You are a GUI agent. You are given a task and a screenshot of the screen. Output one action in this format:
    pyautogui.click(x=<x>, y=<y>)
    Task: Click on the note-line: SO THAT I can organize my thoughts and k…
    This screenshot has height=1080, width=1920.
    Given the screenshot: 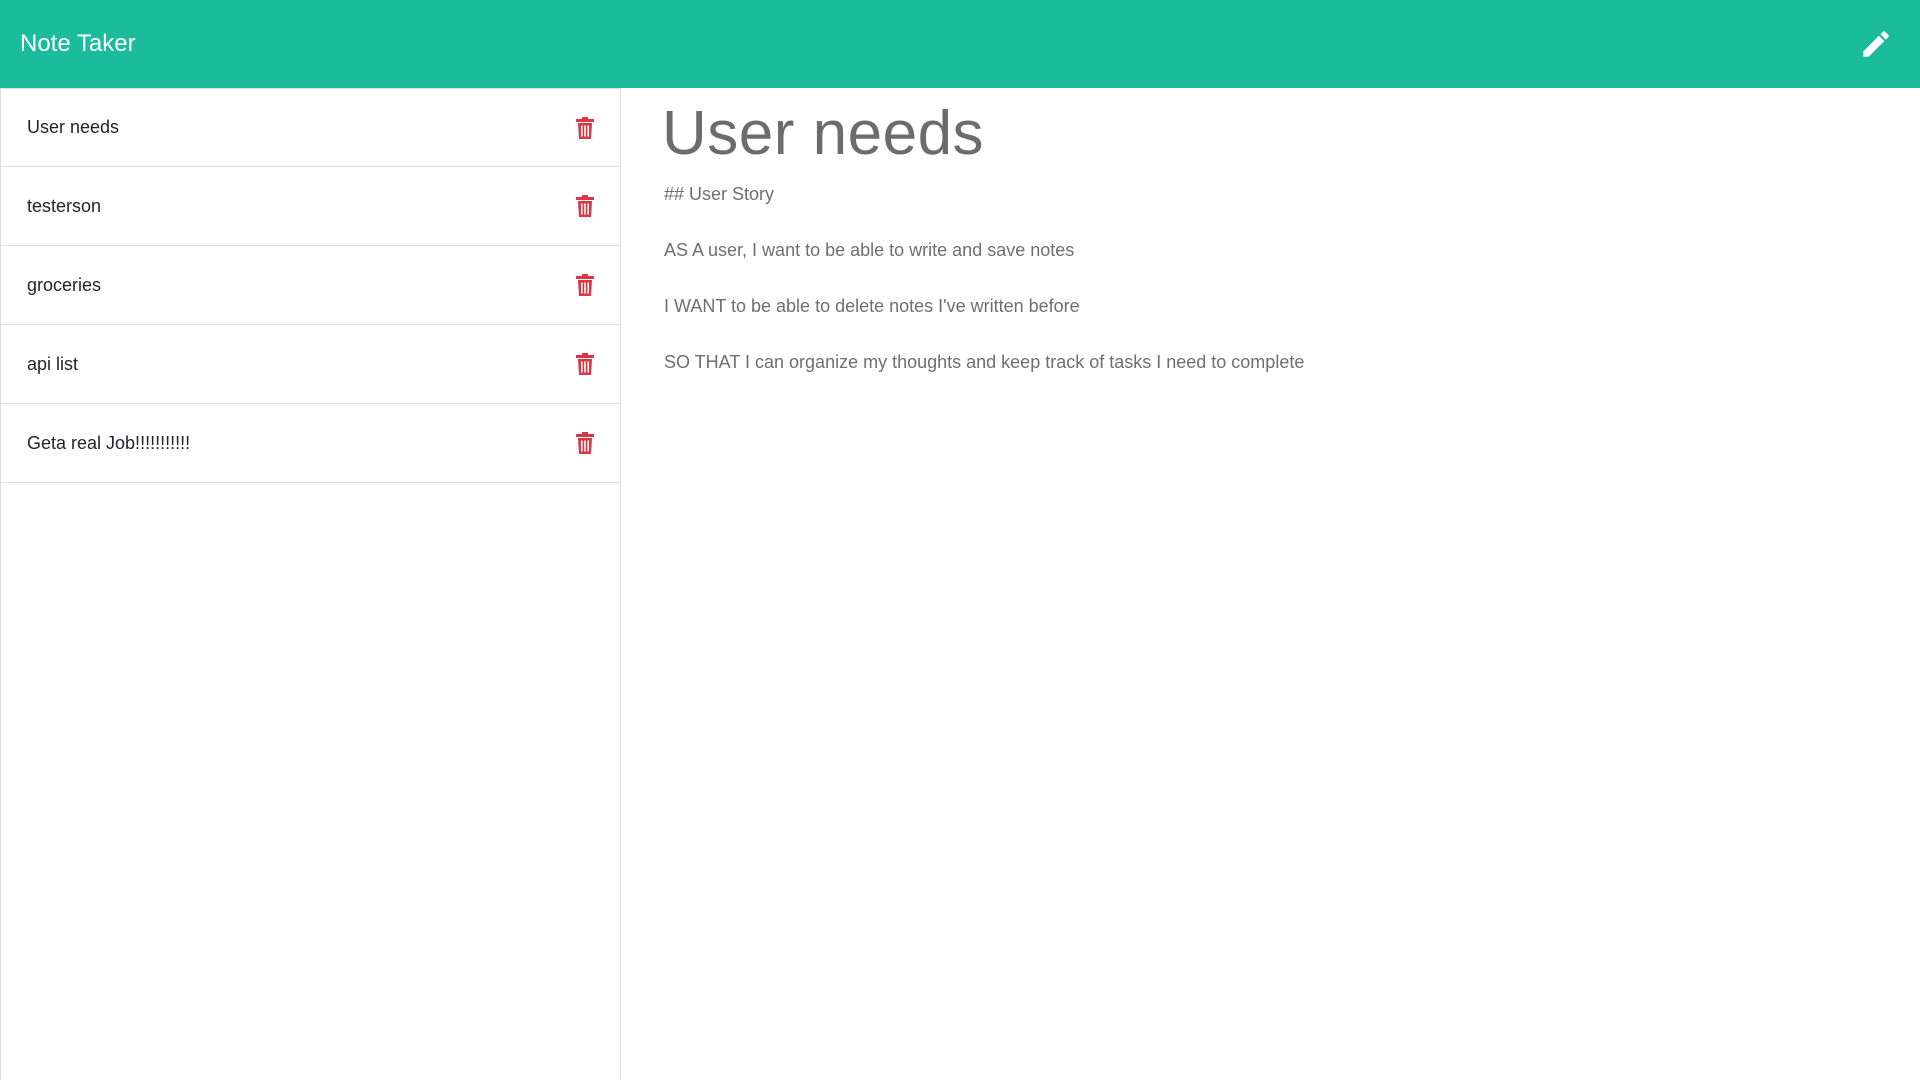 What is the action you would take?
    pyautogui.click(x=984, y=362)
    